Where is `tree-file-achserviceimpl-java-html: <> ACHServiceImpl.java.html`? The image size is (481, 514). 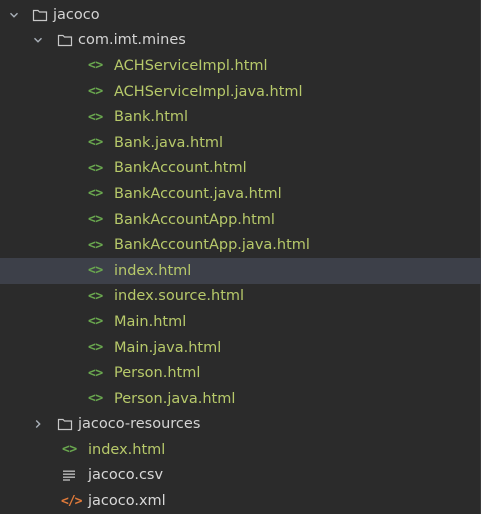
tree-file-achserviceimpl-java-html: <> ACHServiceImpl.java.html is located at coordinates (240, 92).